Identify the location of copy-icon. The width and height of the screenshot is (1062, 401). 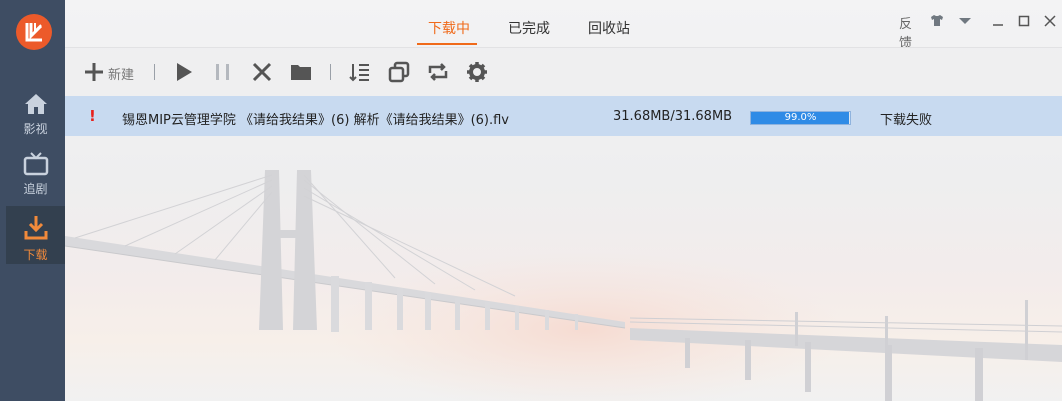
(399, 72).